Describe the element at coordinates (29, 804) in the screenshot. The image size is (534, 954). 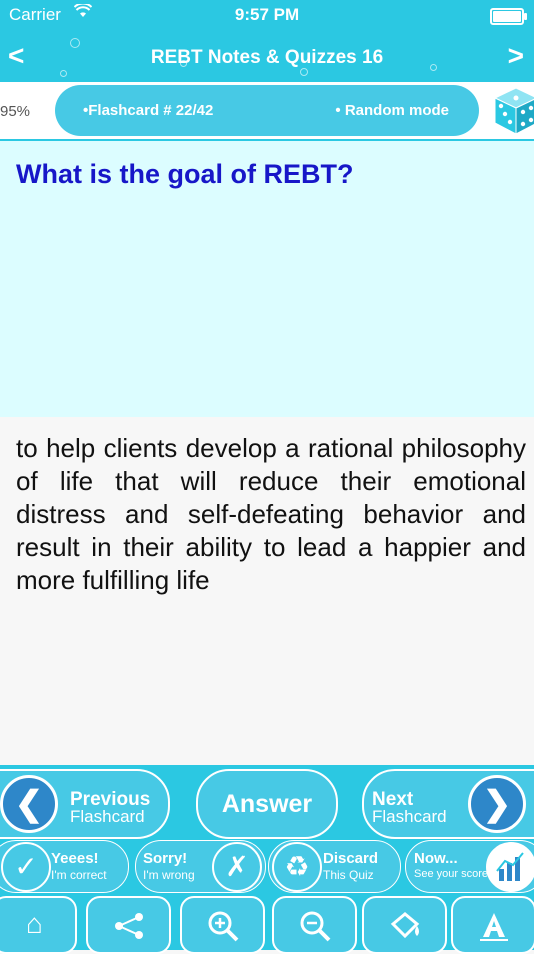
I see `chevron-left-icon: ❮` at that location.